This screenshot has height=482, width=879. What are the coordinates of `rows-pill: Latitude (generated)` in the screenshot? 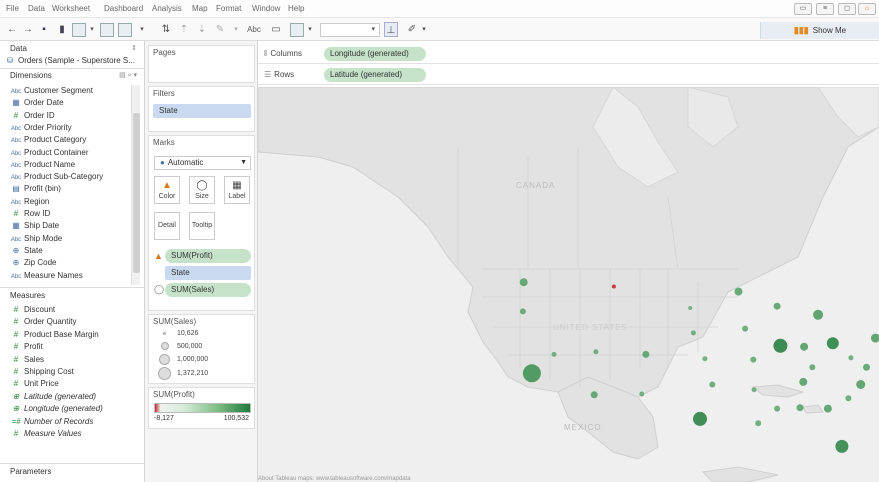 It's located at (375, 75).